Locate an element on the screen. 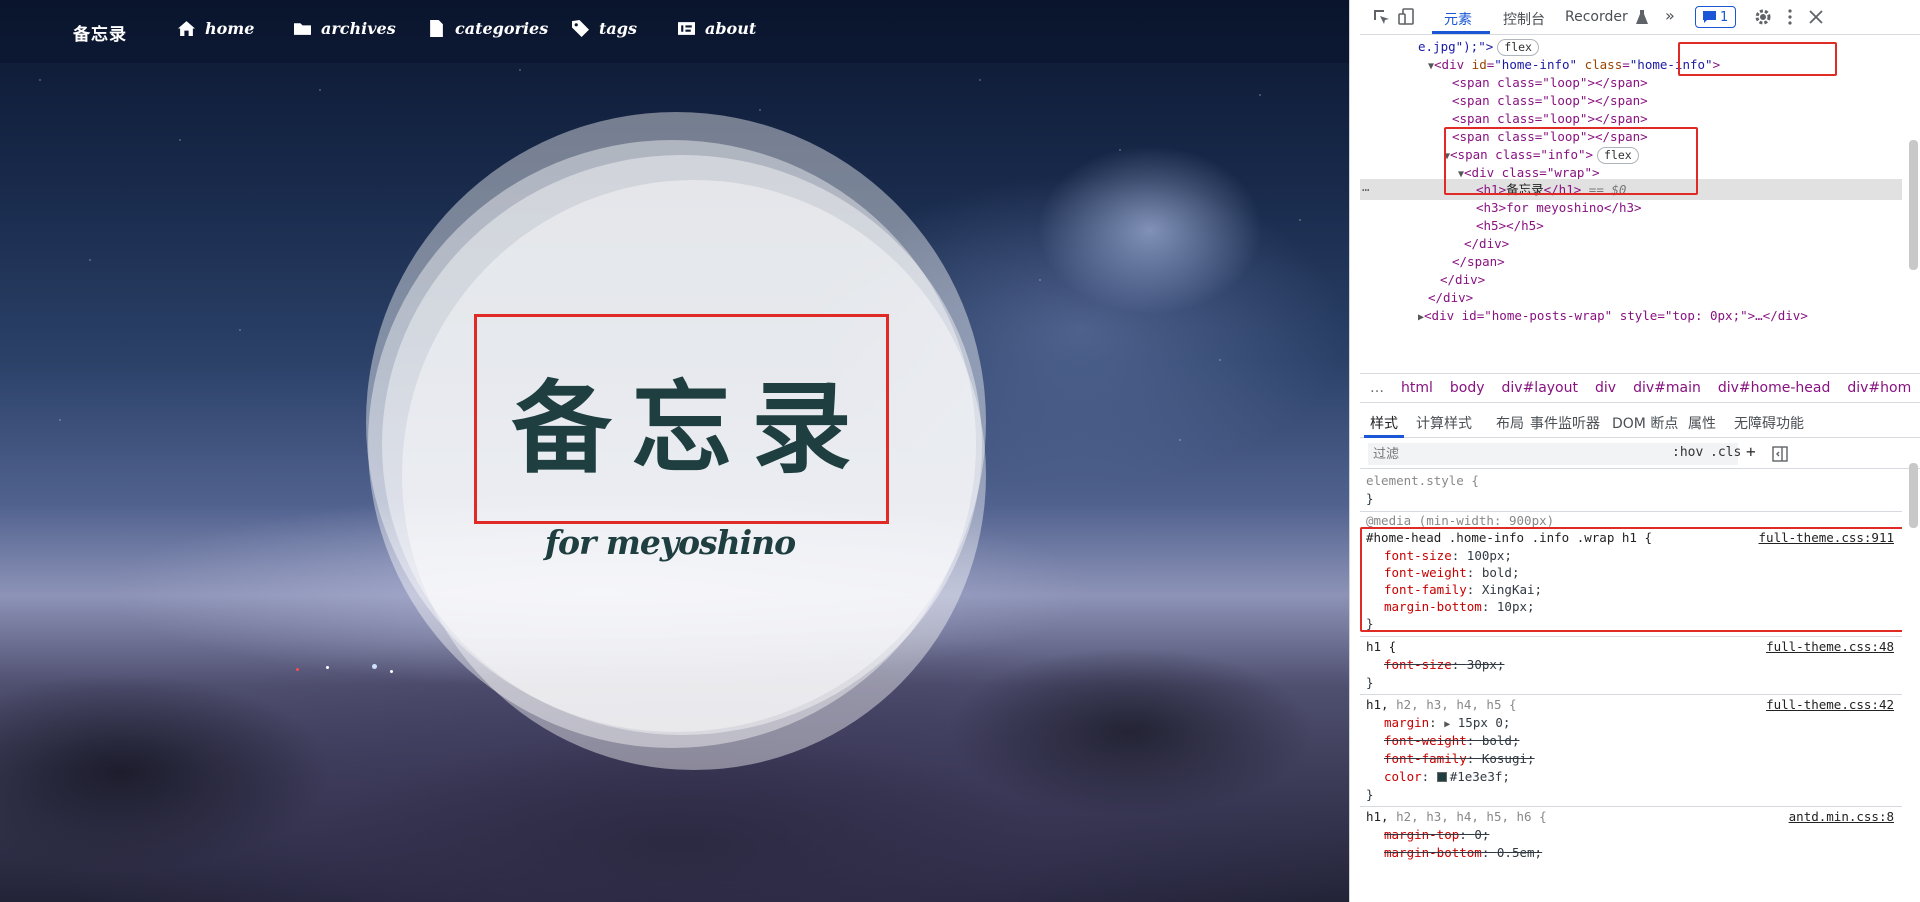 This screenshot has width=1920, height=902. devtools-toolbar: 元素 控制台 Recorder » 1 is located at coordinates (1640, 17).